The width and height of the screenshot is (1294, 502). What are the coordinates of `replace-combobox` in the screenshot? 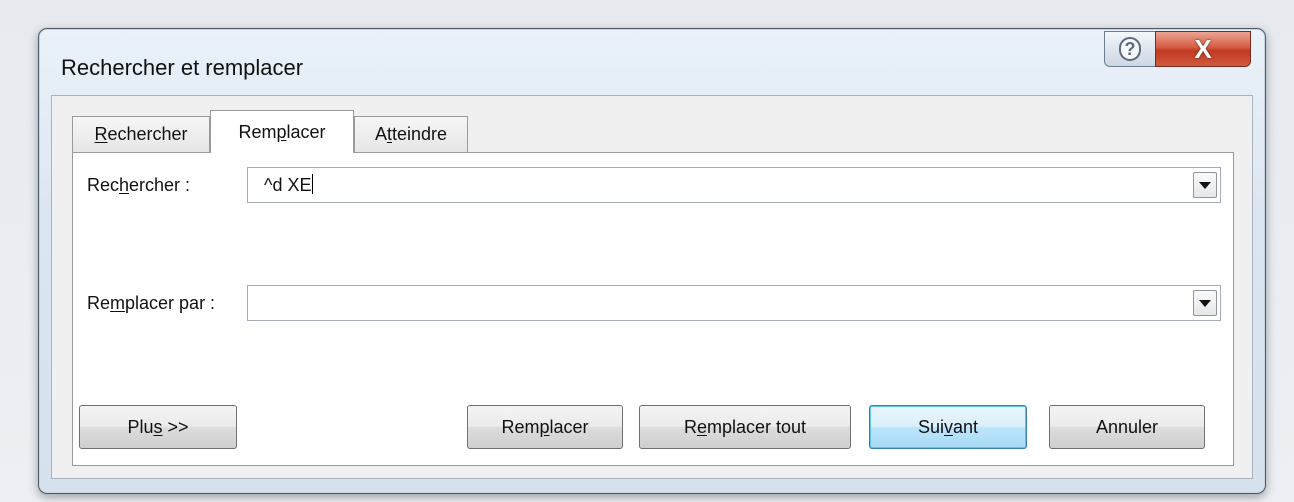 It's located at (734, 303).